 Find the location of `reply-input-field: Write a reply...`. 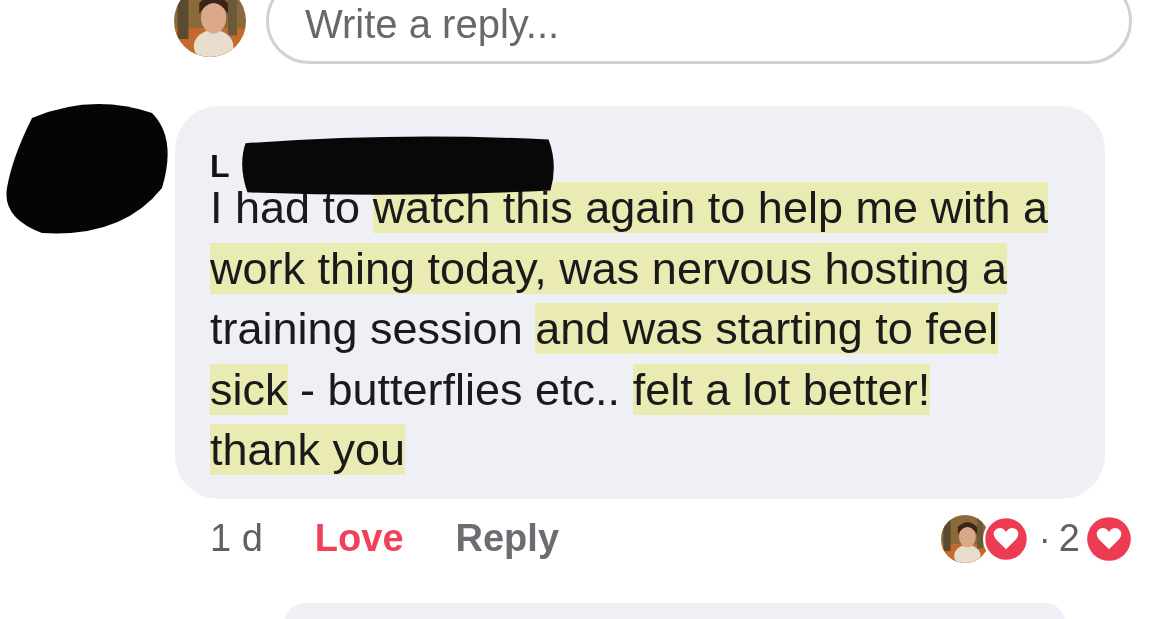

reply-input-field: Write a reply... is located at coordinates (699, 32).